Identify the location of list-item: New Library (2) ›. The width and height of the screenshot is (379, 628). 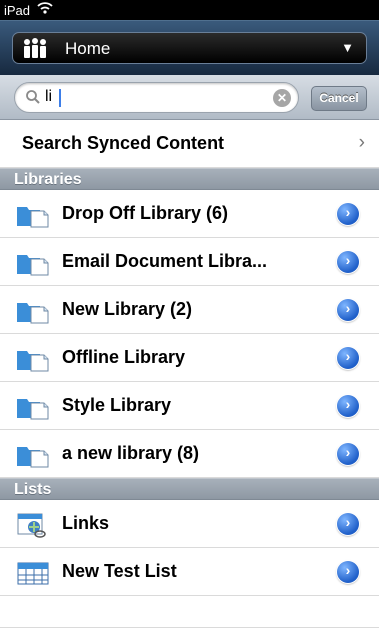
(189, 310).